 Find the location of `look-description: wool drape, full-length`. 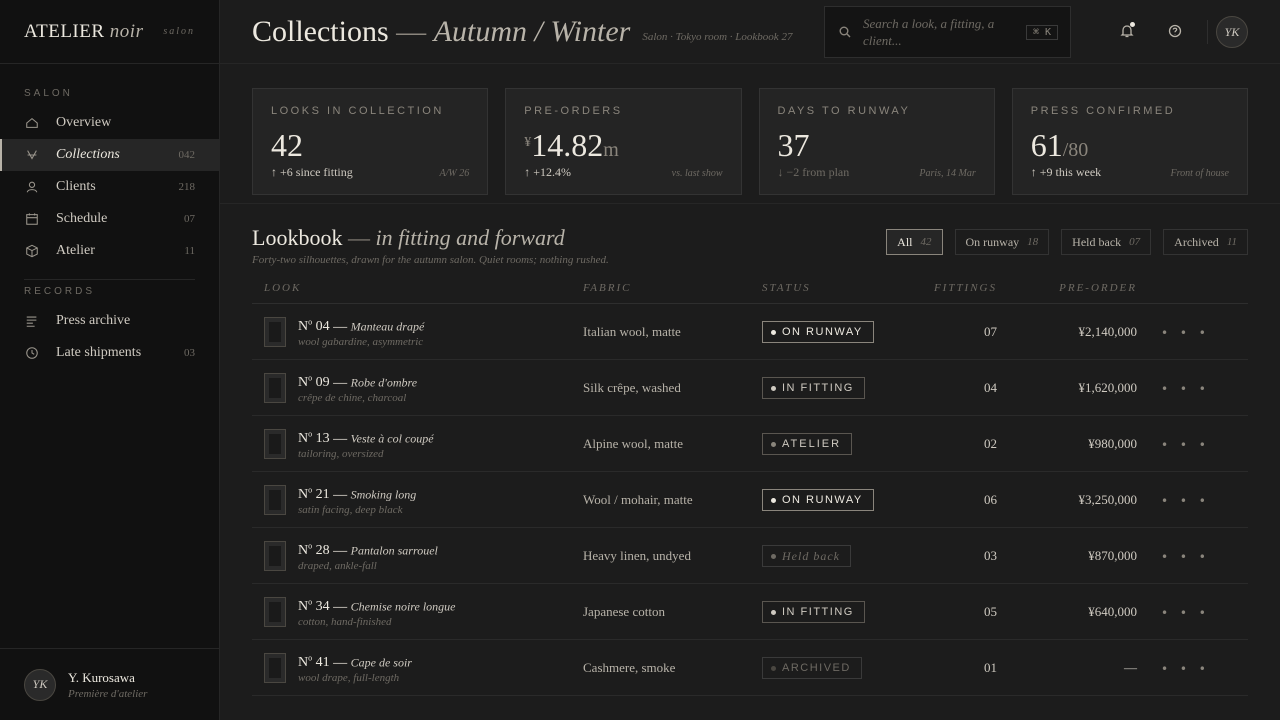

look-description: wool drape, full-length is located at coordinates (349, 678).